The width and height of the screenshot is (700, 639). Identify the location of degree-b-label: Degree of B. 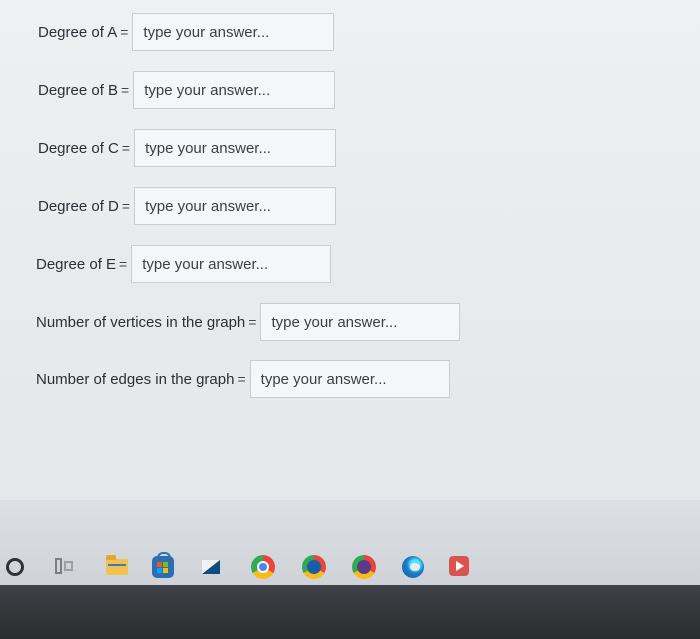
(78, 90).